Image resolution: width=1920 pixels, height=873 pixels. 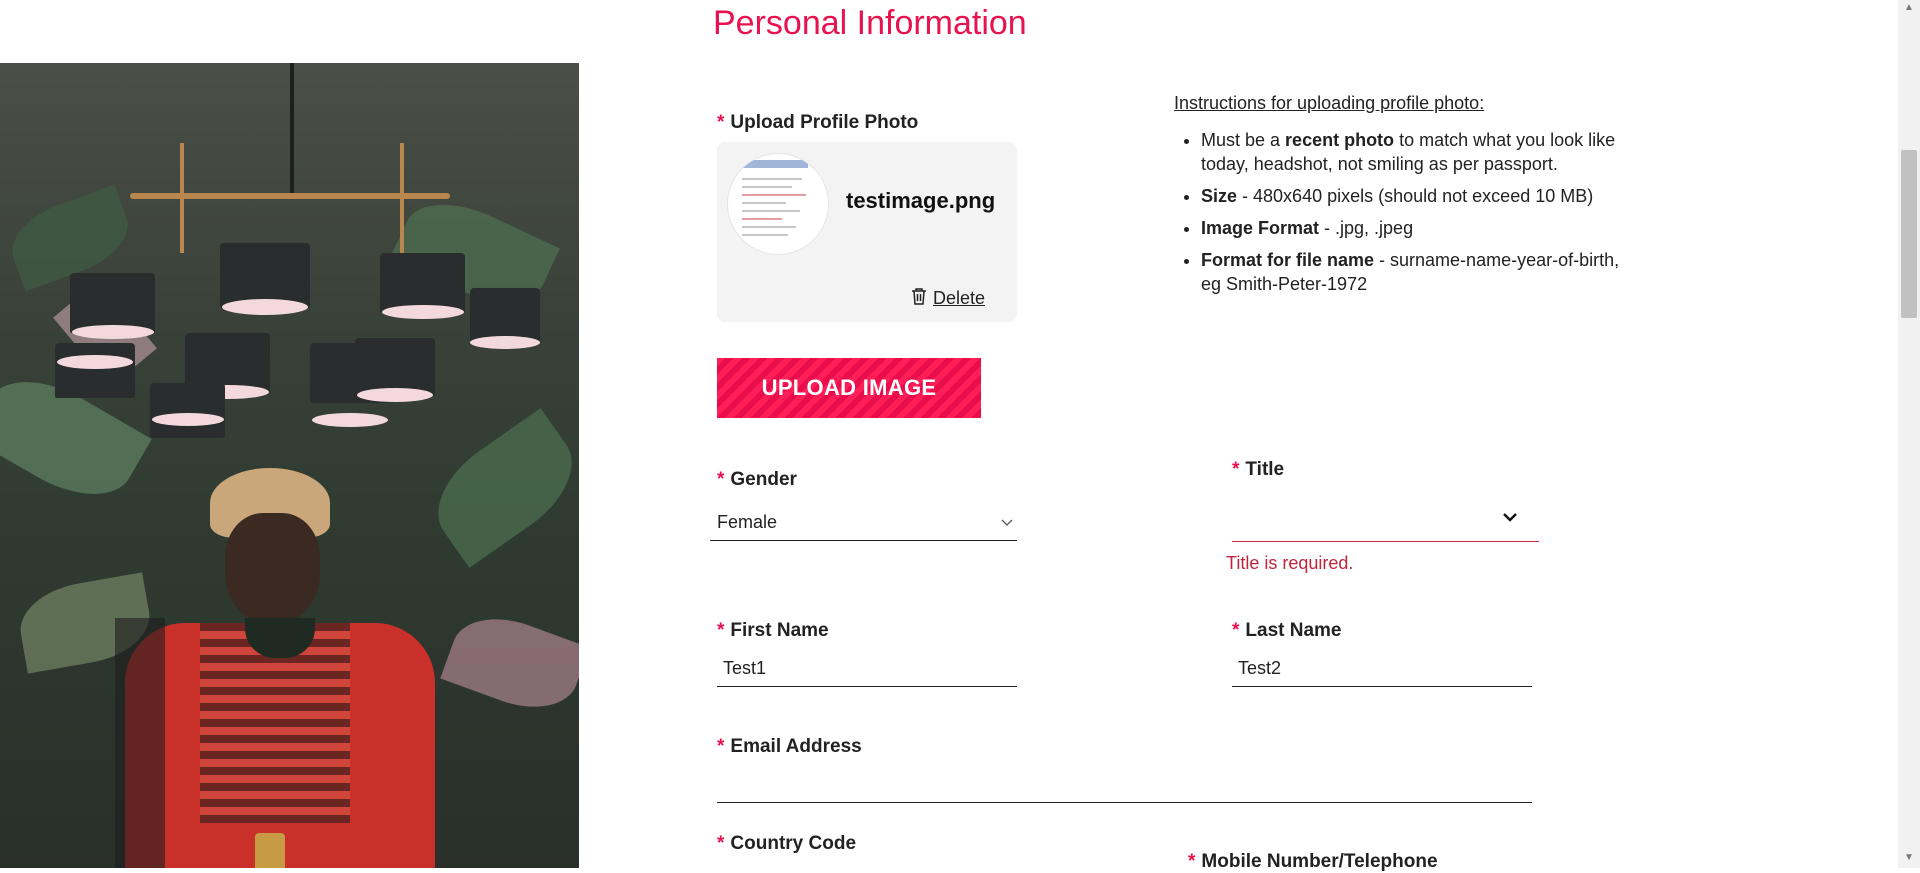 What do you see at coordinates (863, 523) in the screenshot?
I see `gender-select: Female` at bounding box center [863, 523].